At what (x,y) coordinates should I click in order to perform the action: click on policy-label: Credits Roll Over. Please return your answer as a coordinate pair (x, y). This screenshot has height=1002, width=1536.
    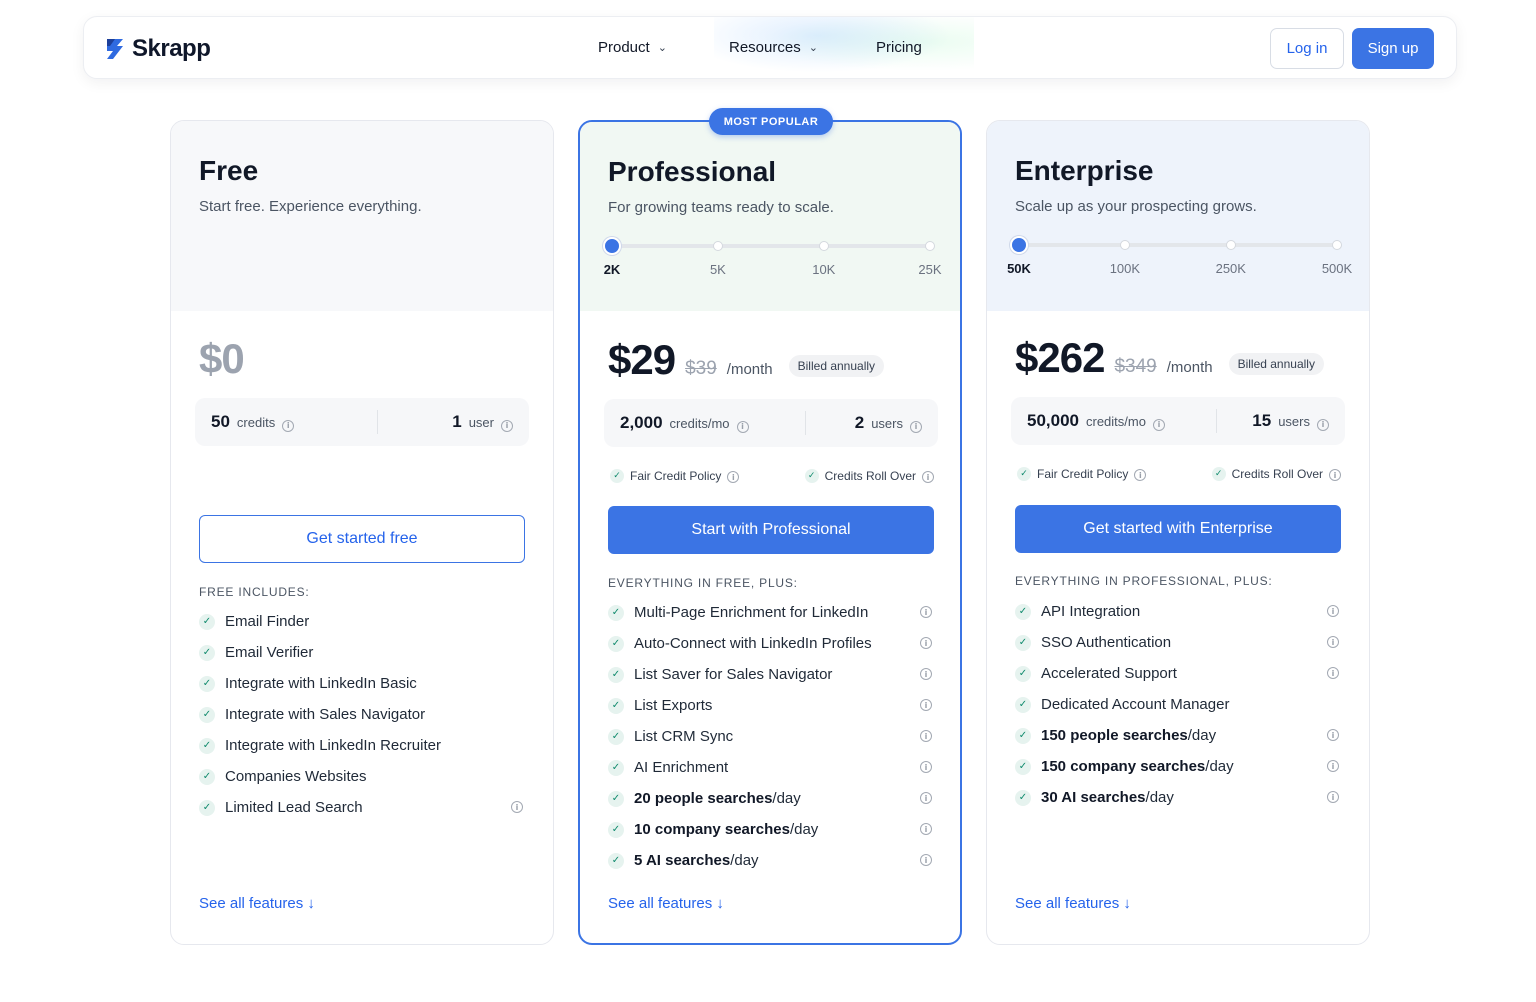
    Looking at the image, I should click on (1277, 474).